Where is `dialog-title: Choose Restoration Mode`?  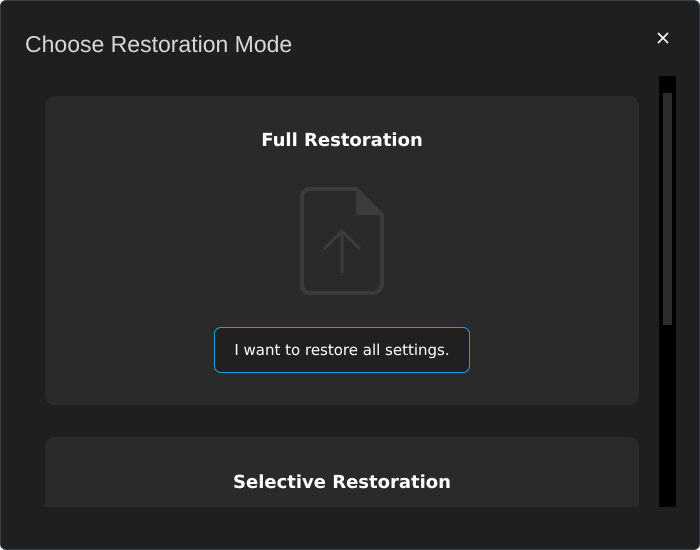
dialog-title: Choose Restoration Mode is located at coordinates (158, 44).